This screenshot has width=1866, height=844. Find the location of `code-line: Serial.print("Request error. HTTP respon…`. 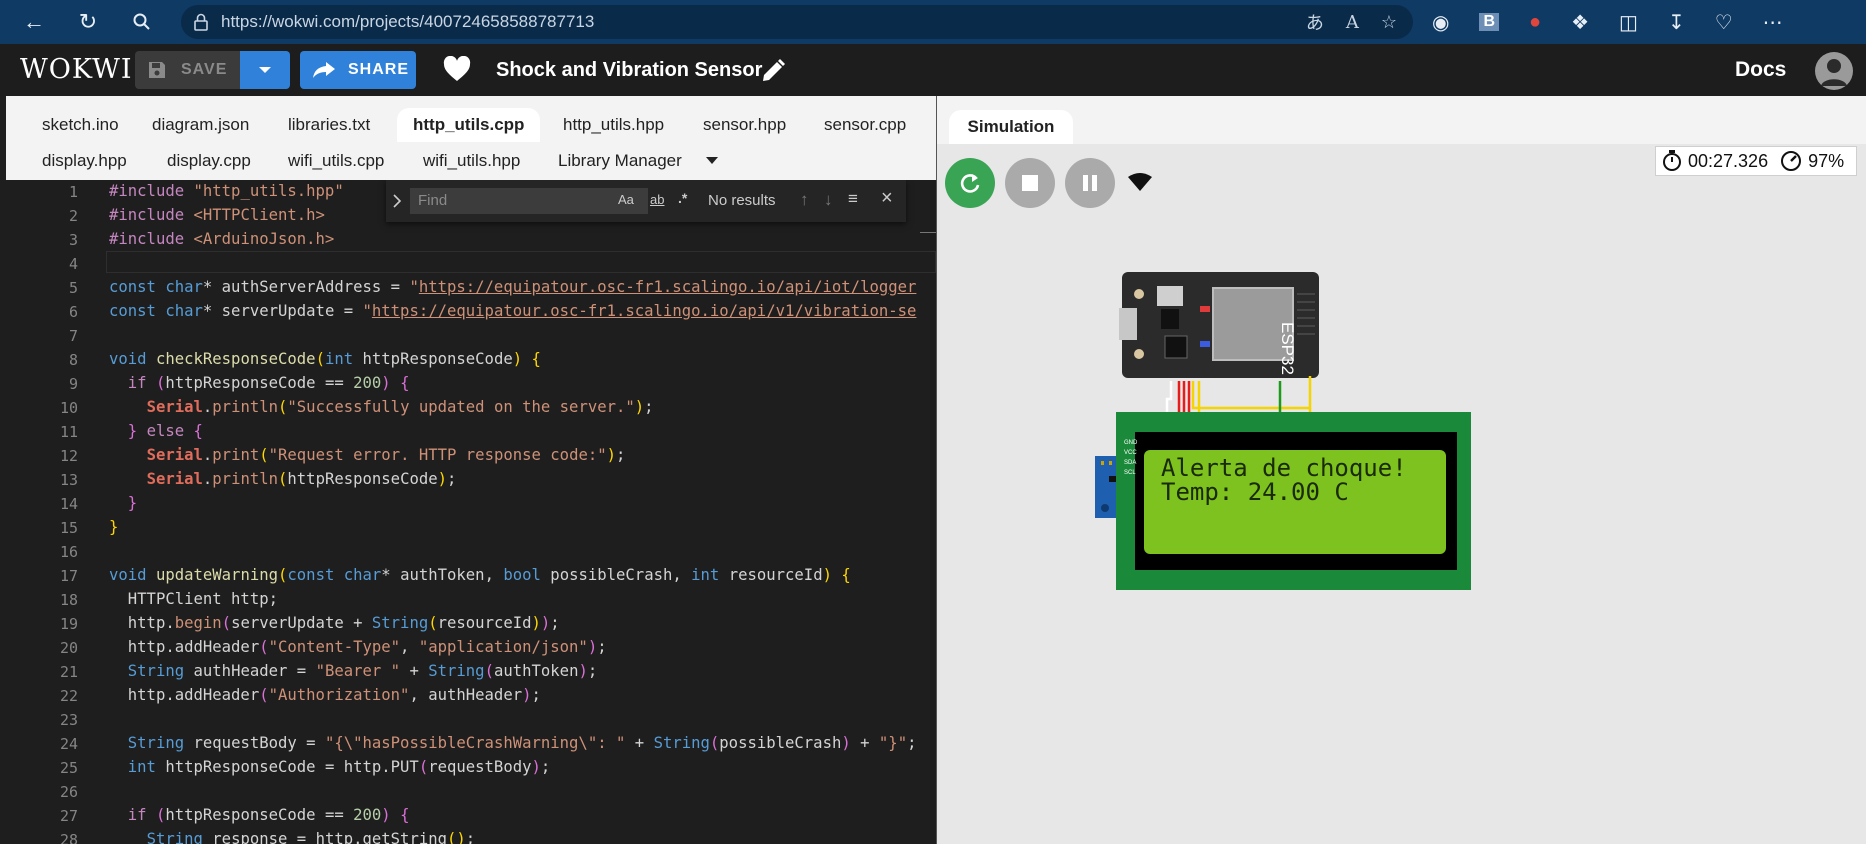

code-line: Serial.print("Request error. HTTP respon… is located at coordinates (386, 455).